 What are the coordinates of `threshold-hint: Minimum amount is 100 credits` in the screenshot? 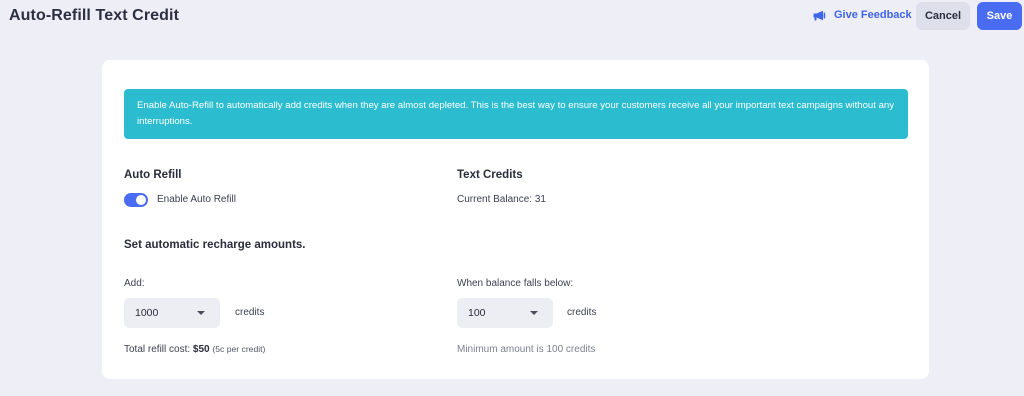 It's located at (526, 349).